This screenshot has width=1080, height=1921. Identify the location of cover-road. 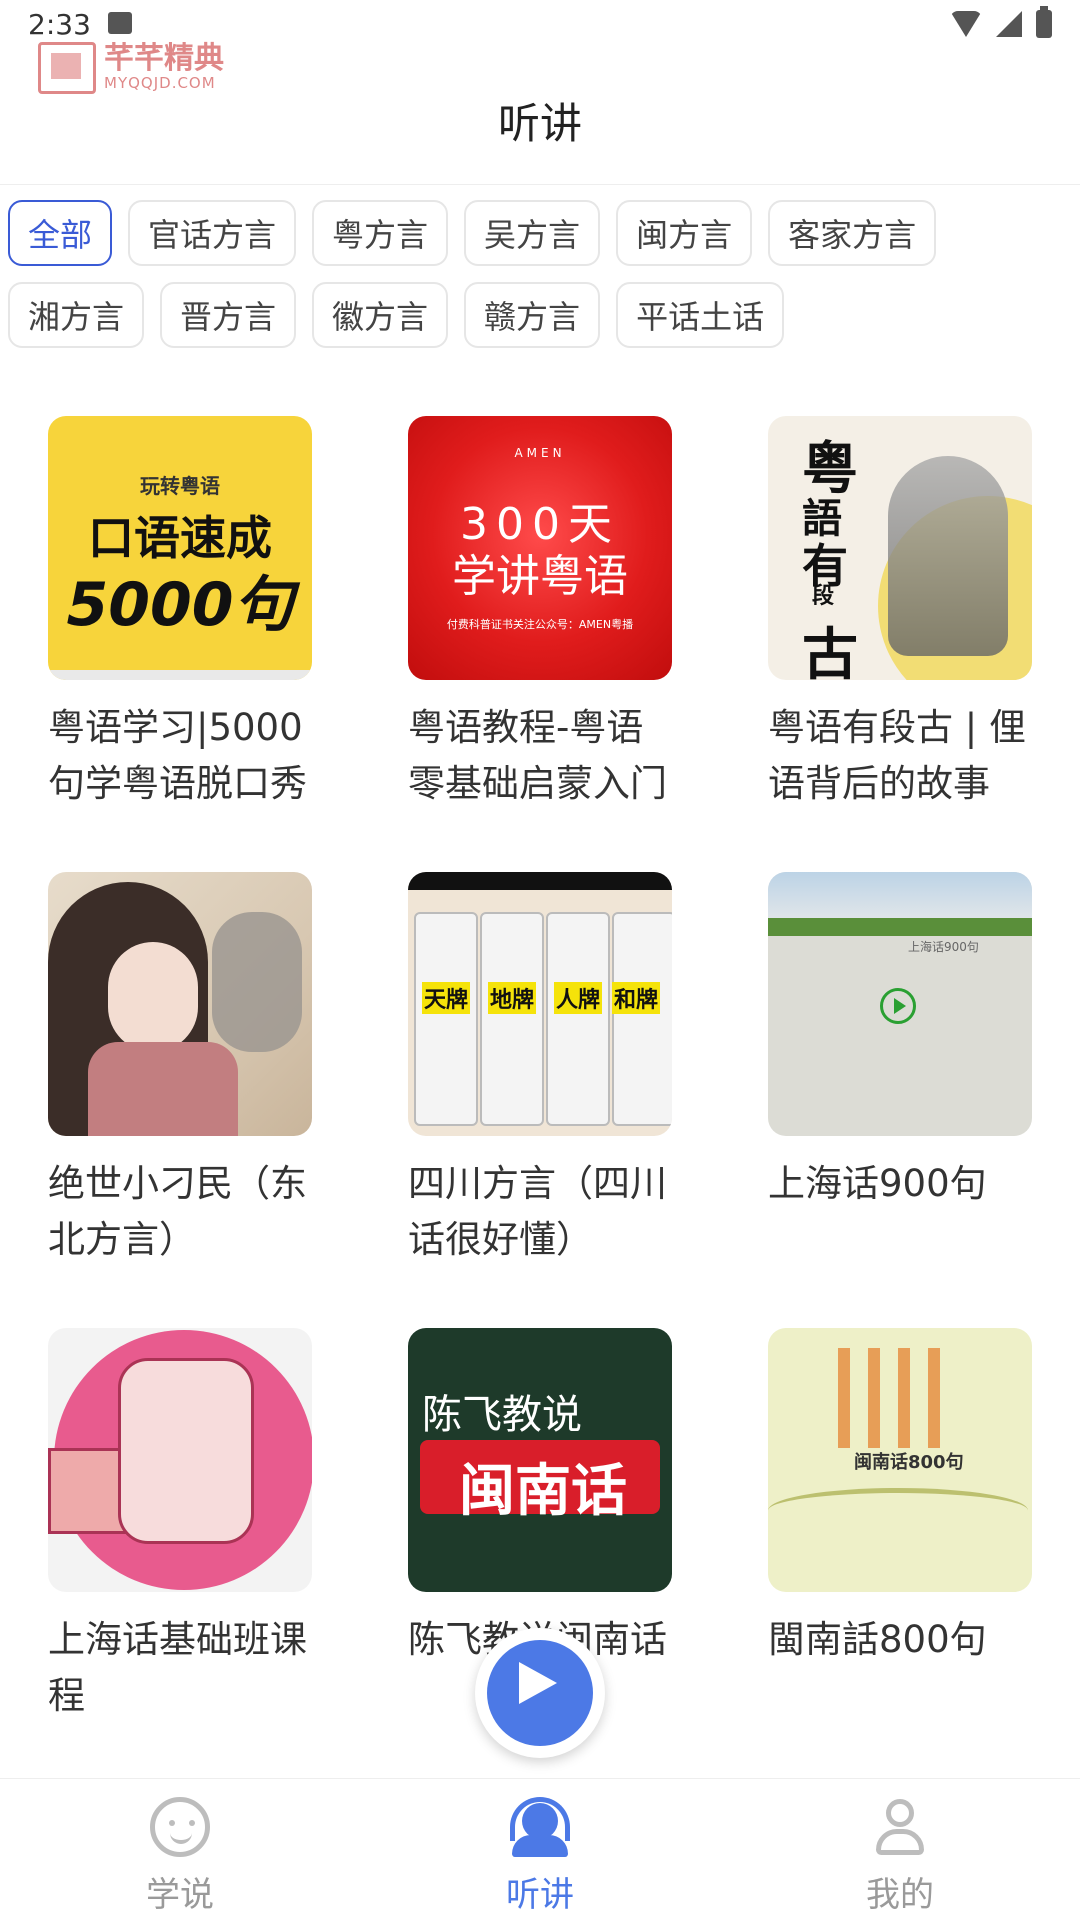
(898, 1510).